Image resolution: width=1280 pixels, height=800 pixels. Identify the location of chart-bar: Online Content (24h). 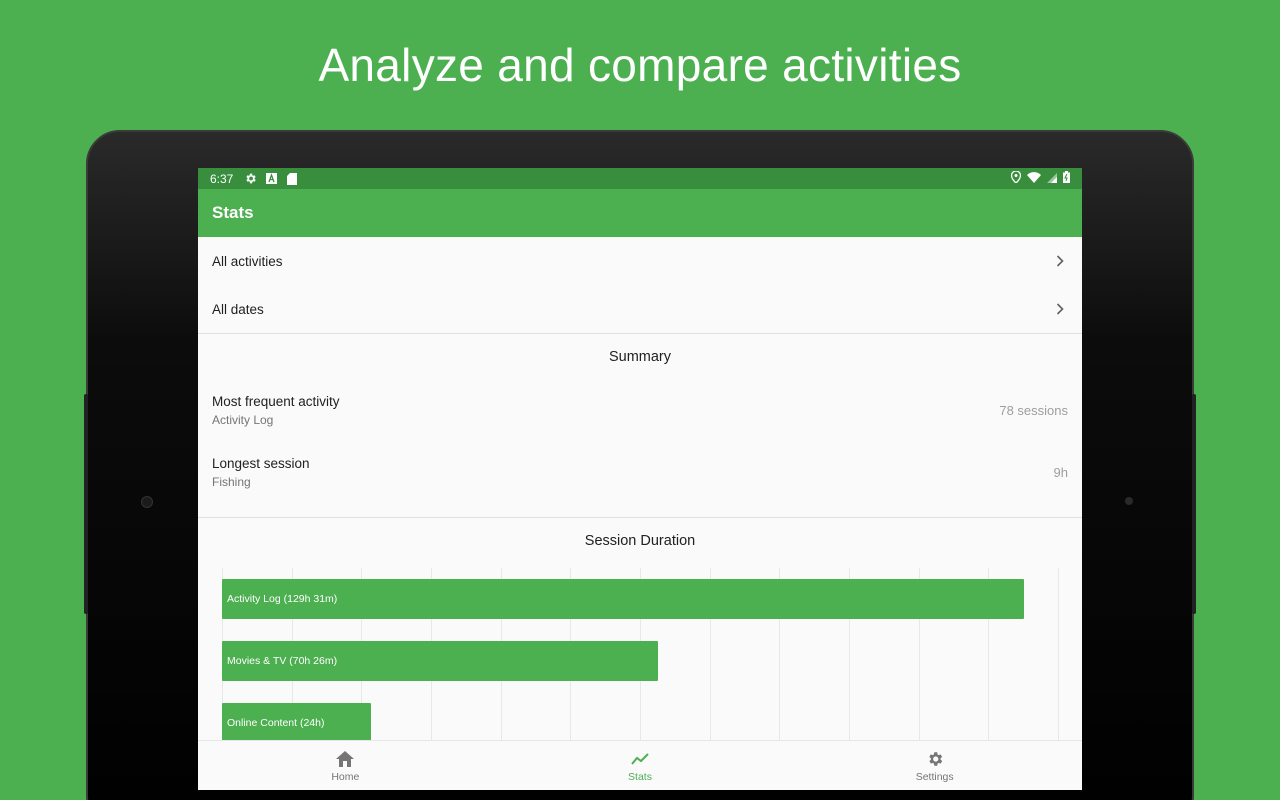
(296, 723).